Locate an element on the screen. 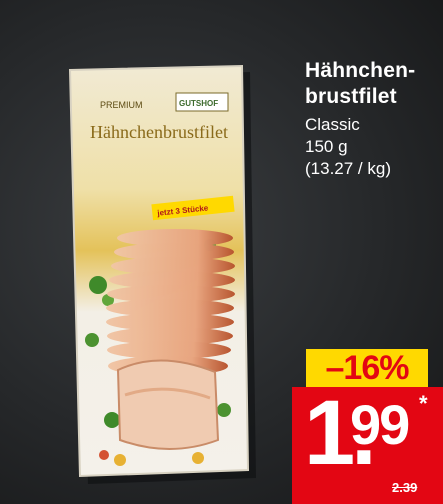 The height and width of the screenshot is (504, 443). package-brand-small: PREMIUM is located at coordinates (121, 105).